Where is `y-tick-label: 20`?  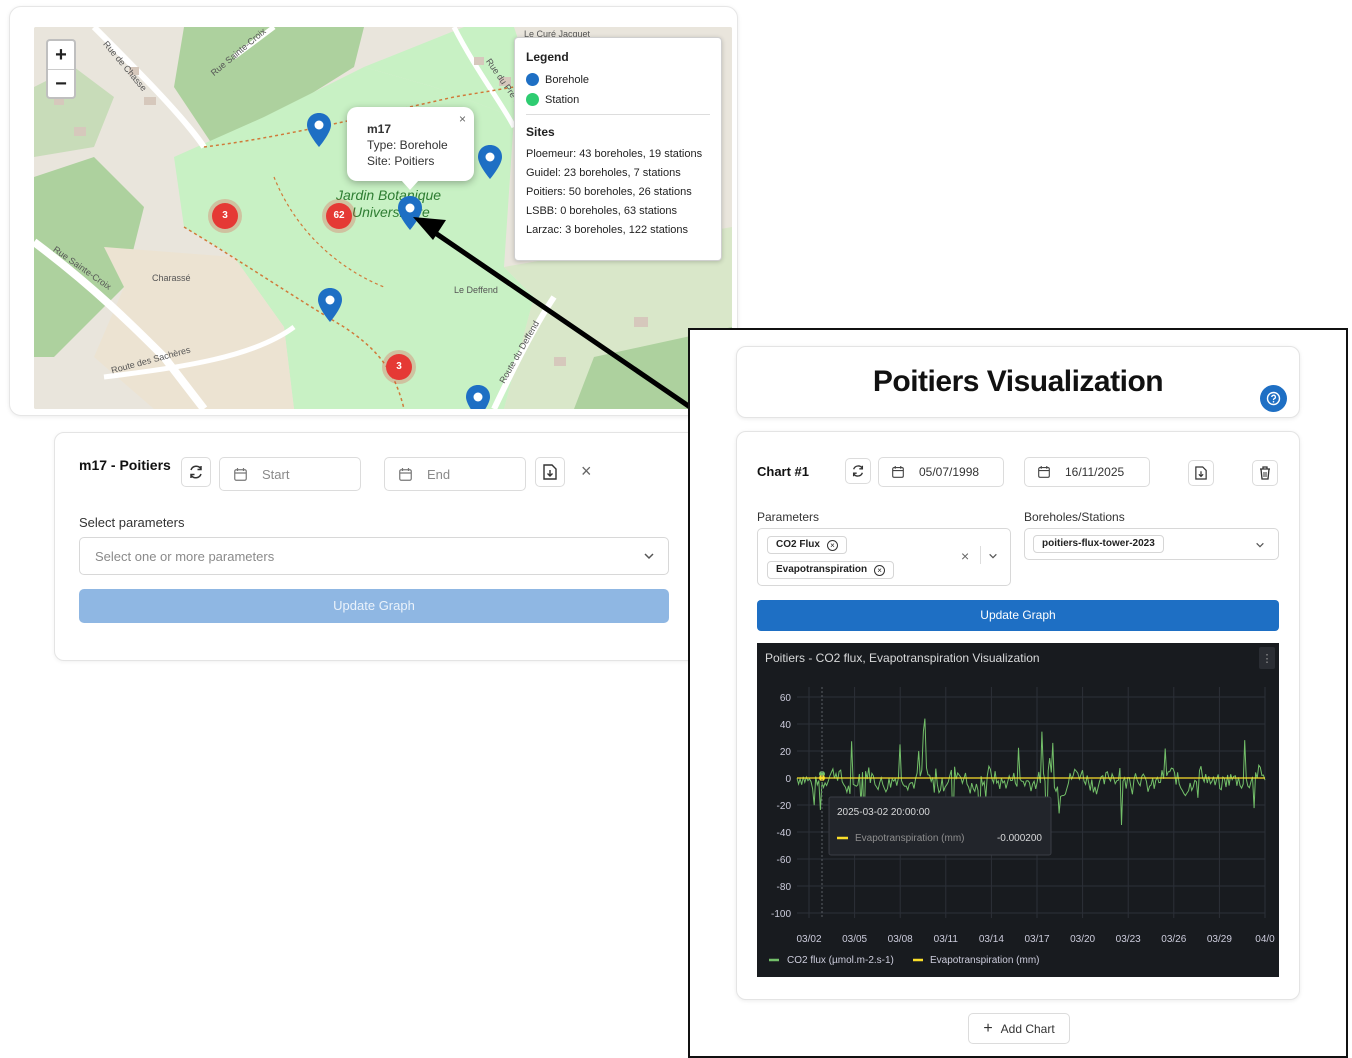
y-tick-label: 20 is located at coordinates (786, 752).